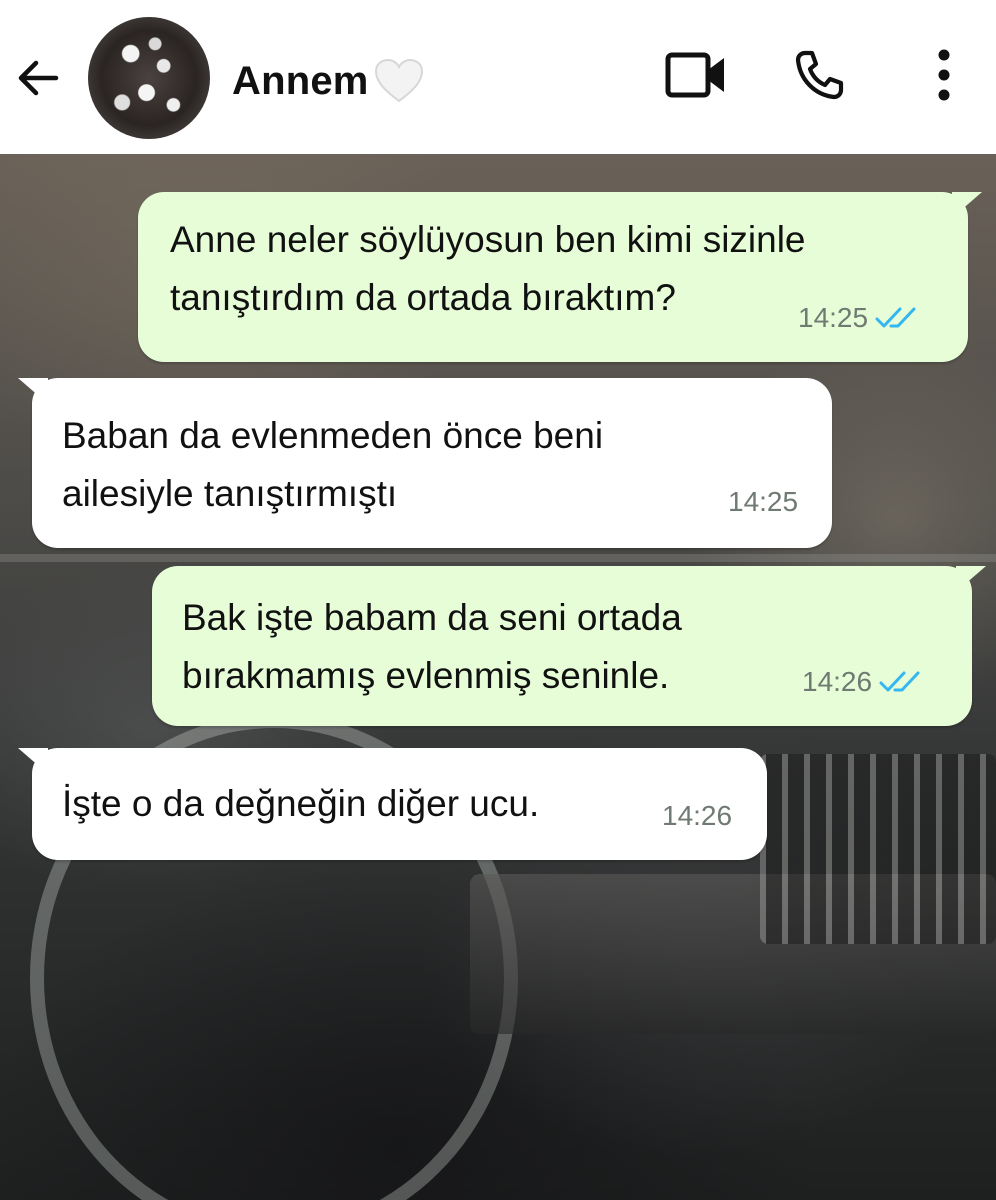 The height and width of the screenshot is (1200, 996). What do you see at coordinates (498, 558) in the screenshot?
I see `wallpaper-window-frame` at bounding box center [498, 558].